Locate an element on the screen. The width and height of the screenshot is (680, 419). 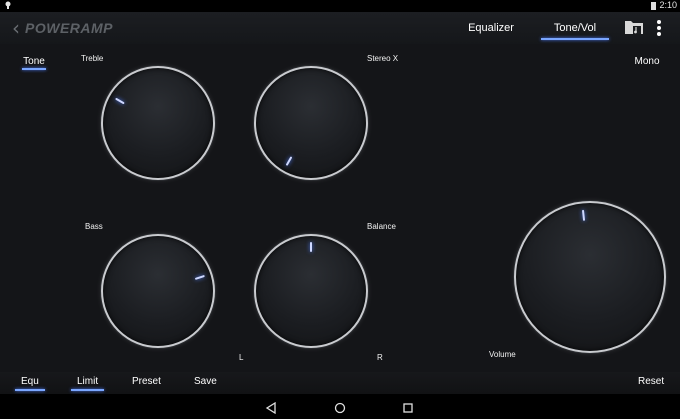
home-icon is located at coordinates (340, 407).